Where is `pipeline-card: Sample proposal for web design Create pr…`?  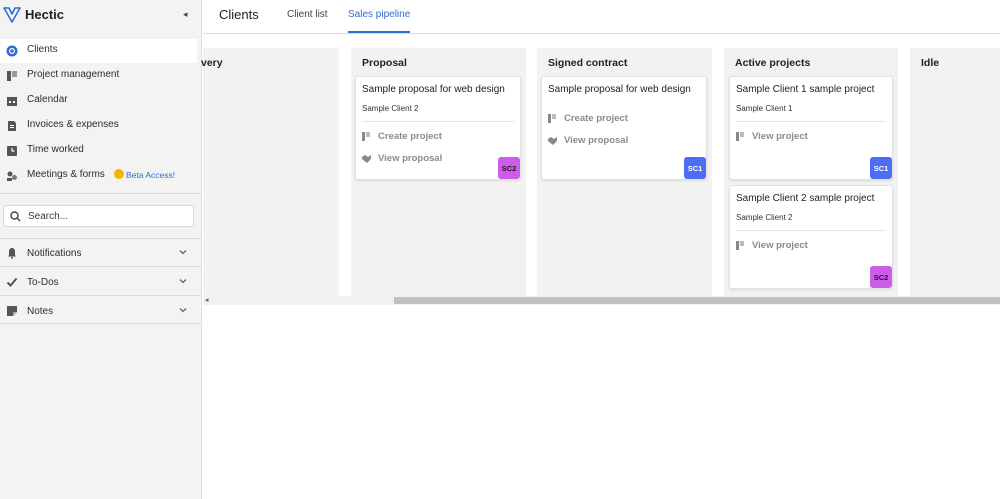
pipeline-card: Sample proposal for web design Create pr… is located at coordinates (624, 128).